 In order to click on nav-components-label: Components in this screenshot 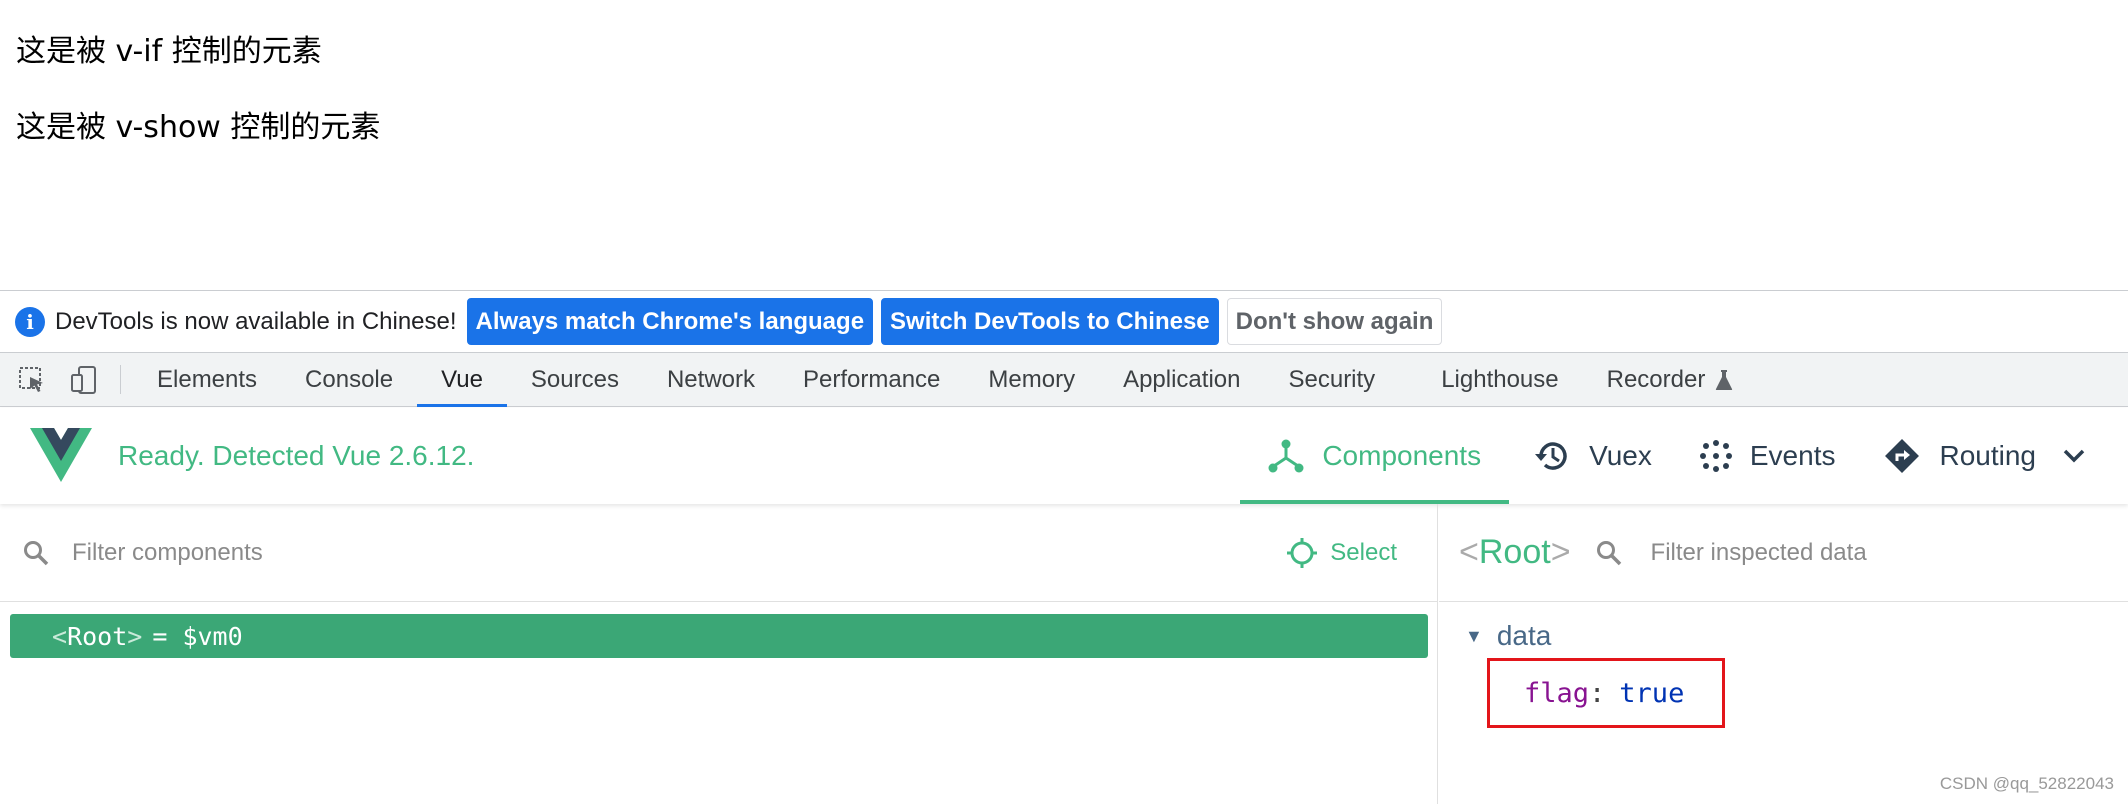, I will do `click(1402, 455)`.